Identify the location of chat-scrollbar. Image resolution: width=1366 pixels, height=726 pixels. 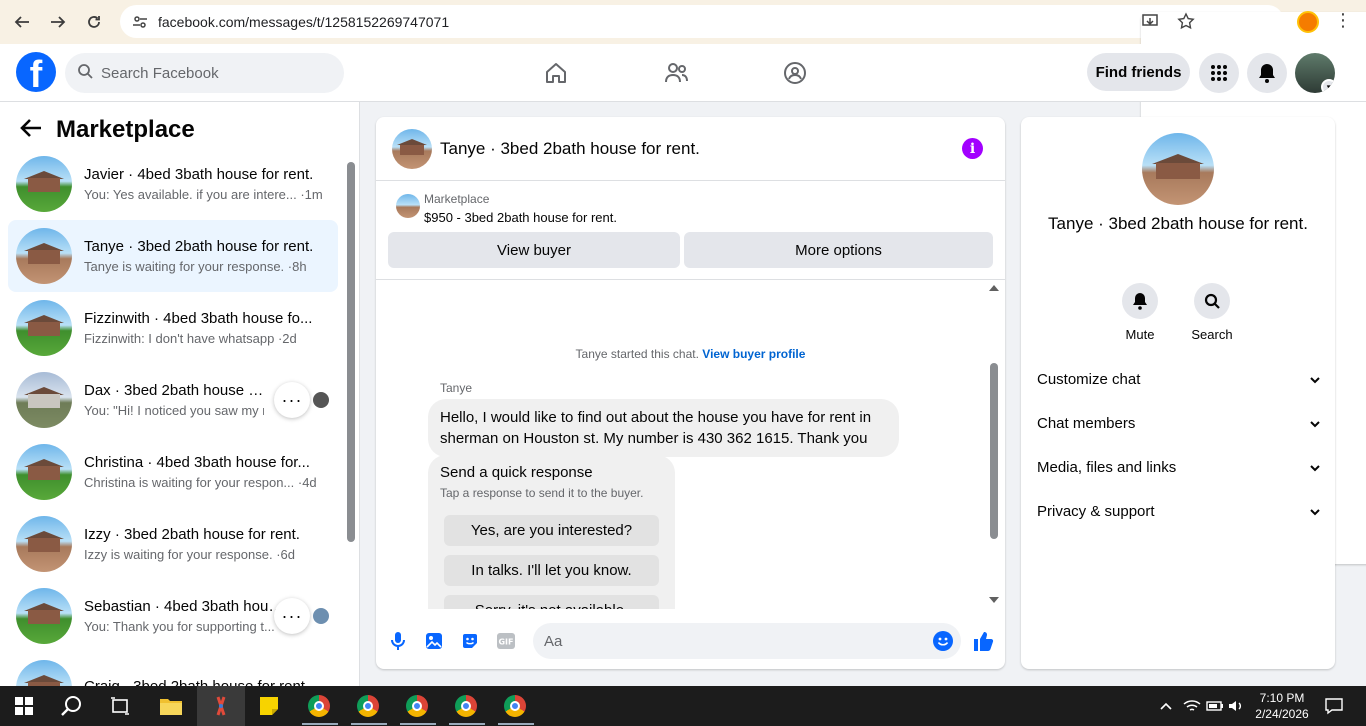
(994, 451).